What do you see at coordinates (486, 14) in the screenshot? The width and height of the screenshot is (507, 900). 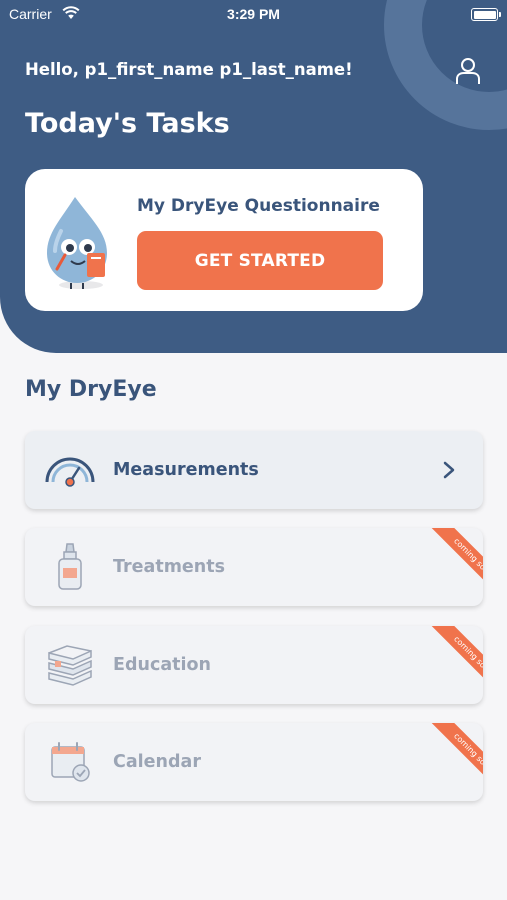 I see `battery-icon` at bounding box center [486, 14].